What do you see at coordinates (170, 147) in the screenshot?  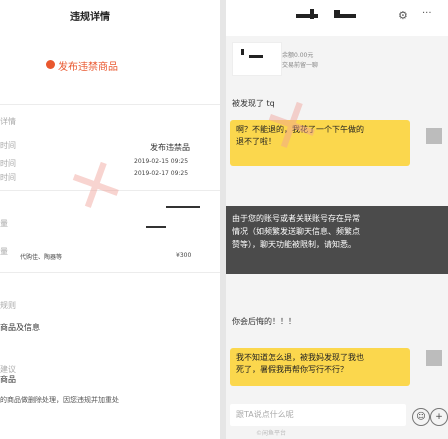 I see `violation-name: 发布违禁品` at bounding box center [170, 147].